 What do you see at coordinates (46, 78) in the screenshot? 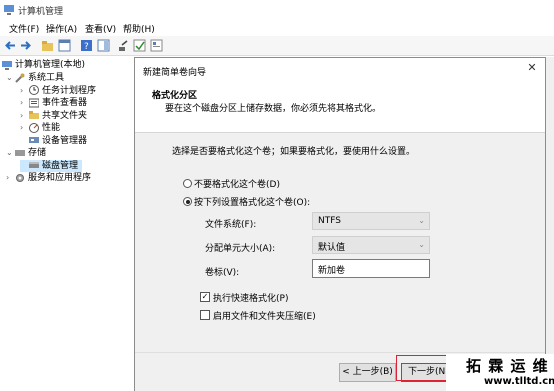
I see `tree-system-tools-label: 系统工具` at bounding box center [46, 78].